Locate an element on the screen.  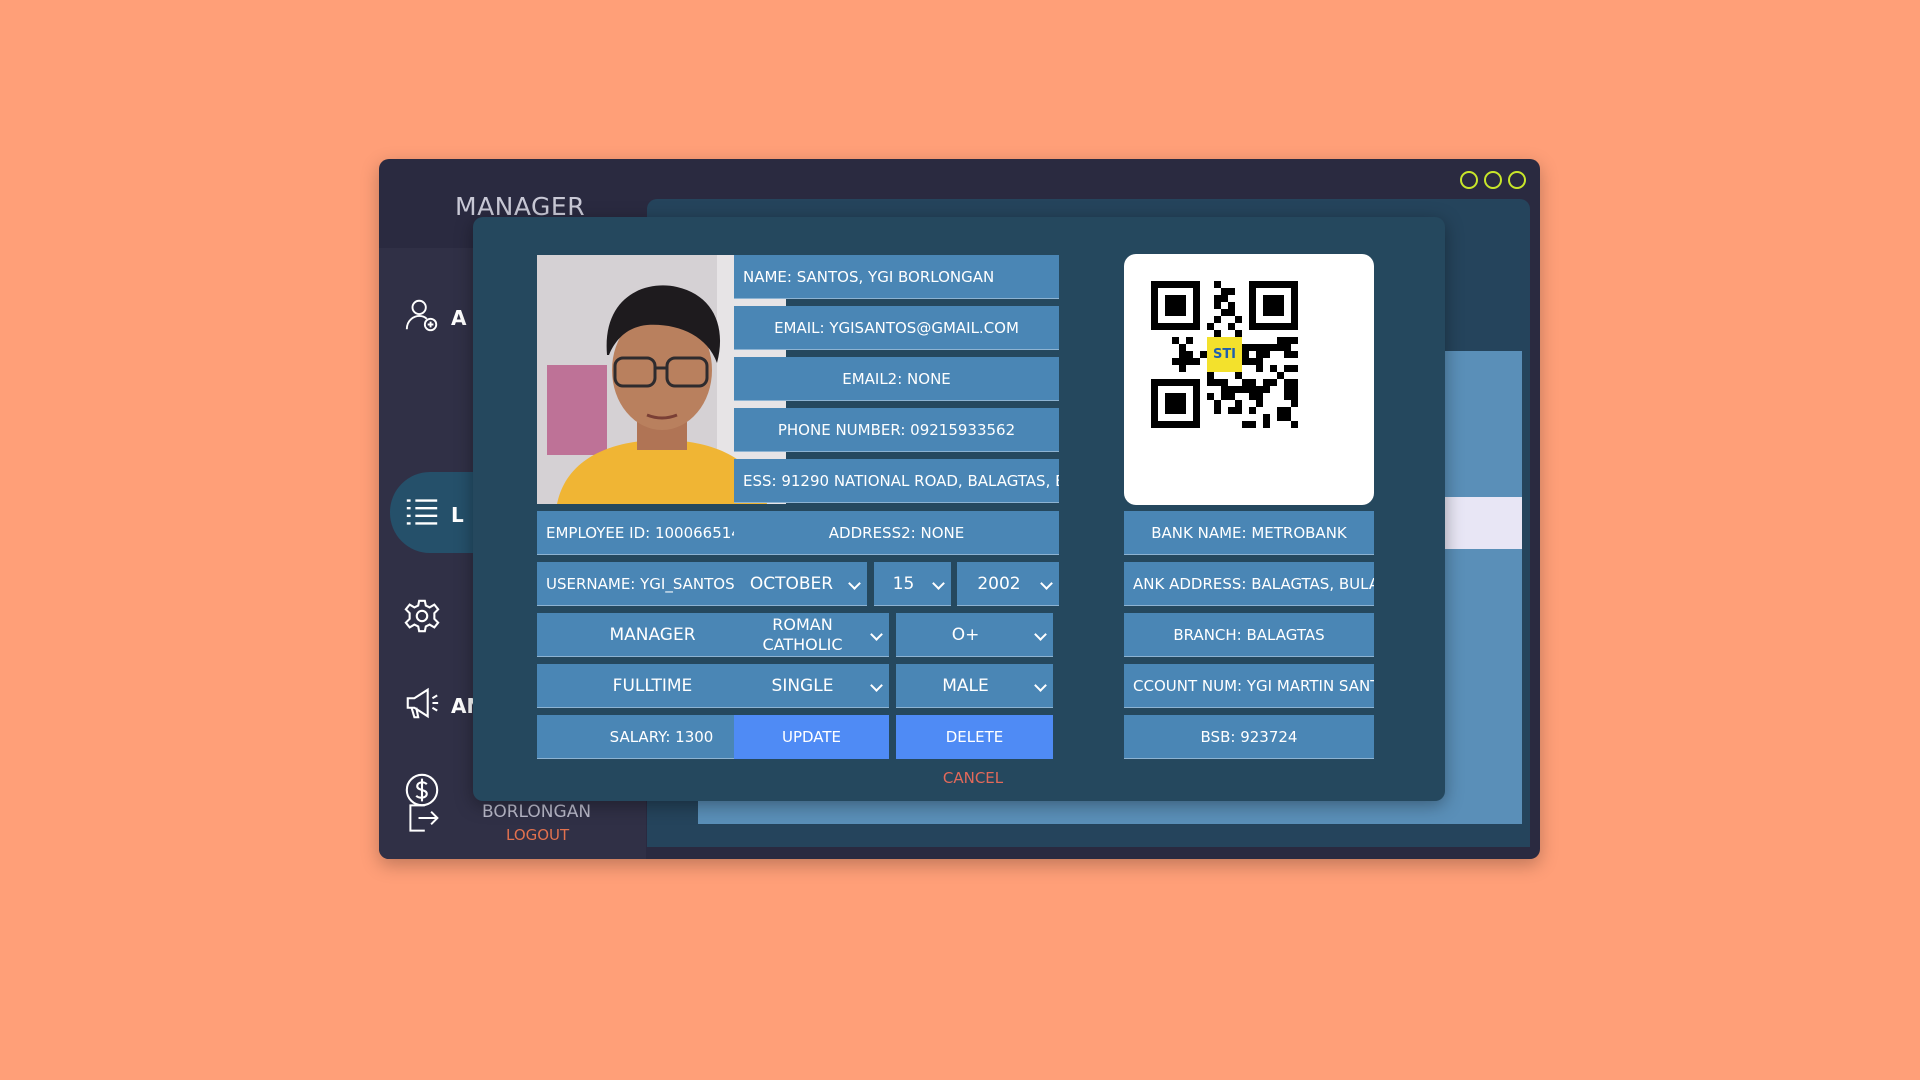
gear-icon is located at coordinates (422, 618).